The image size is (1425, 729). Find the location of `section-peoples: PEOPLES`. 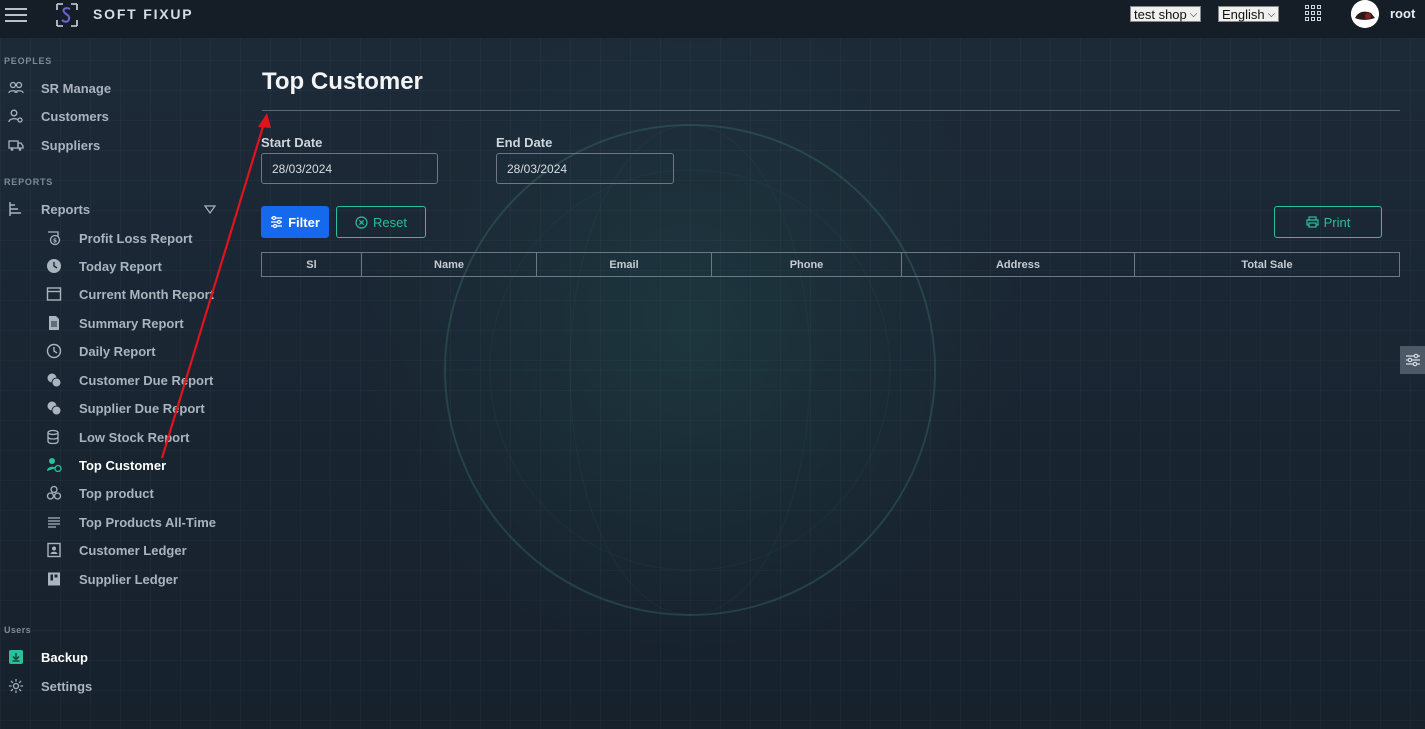

section-peoples: PEOPLES is located at coordinates (28, 61).